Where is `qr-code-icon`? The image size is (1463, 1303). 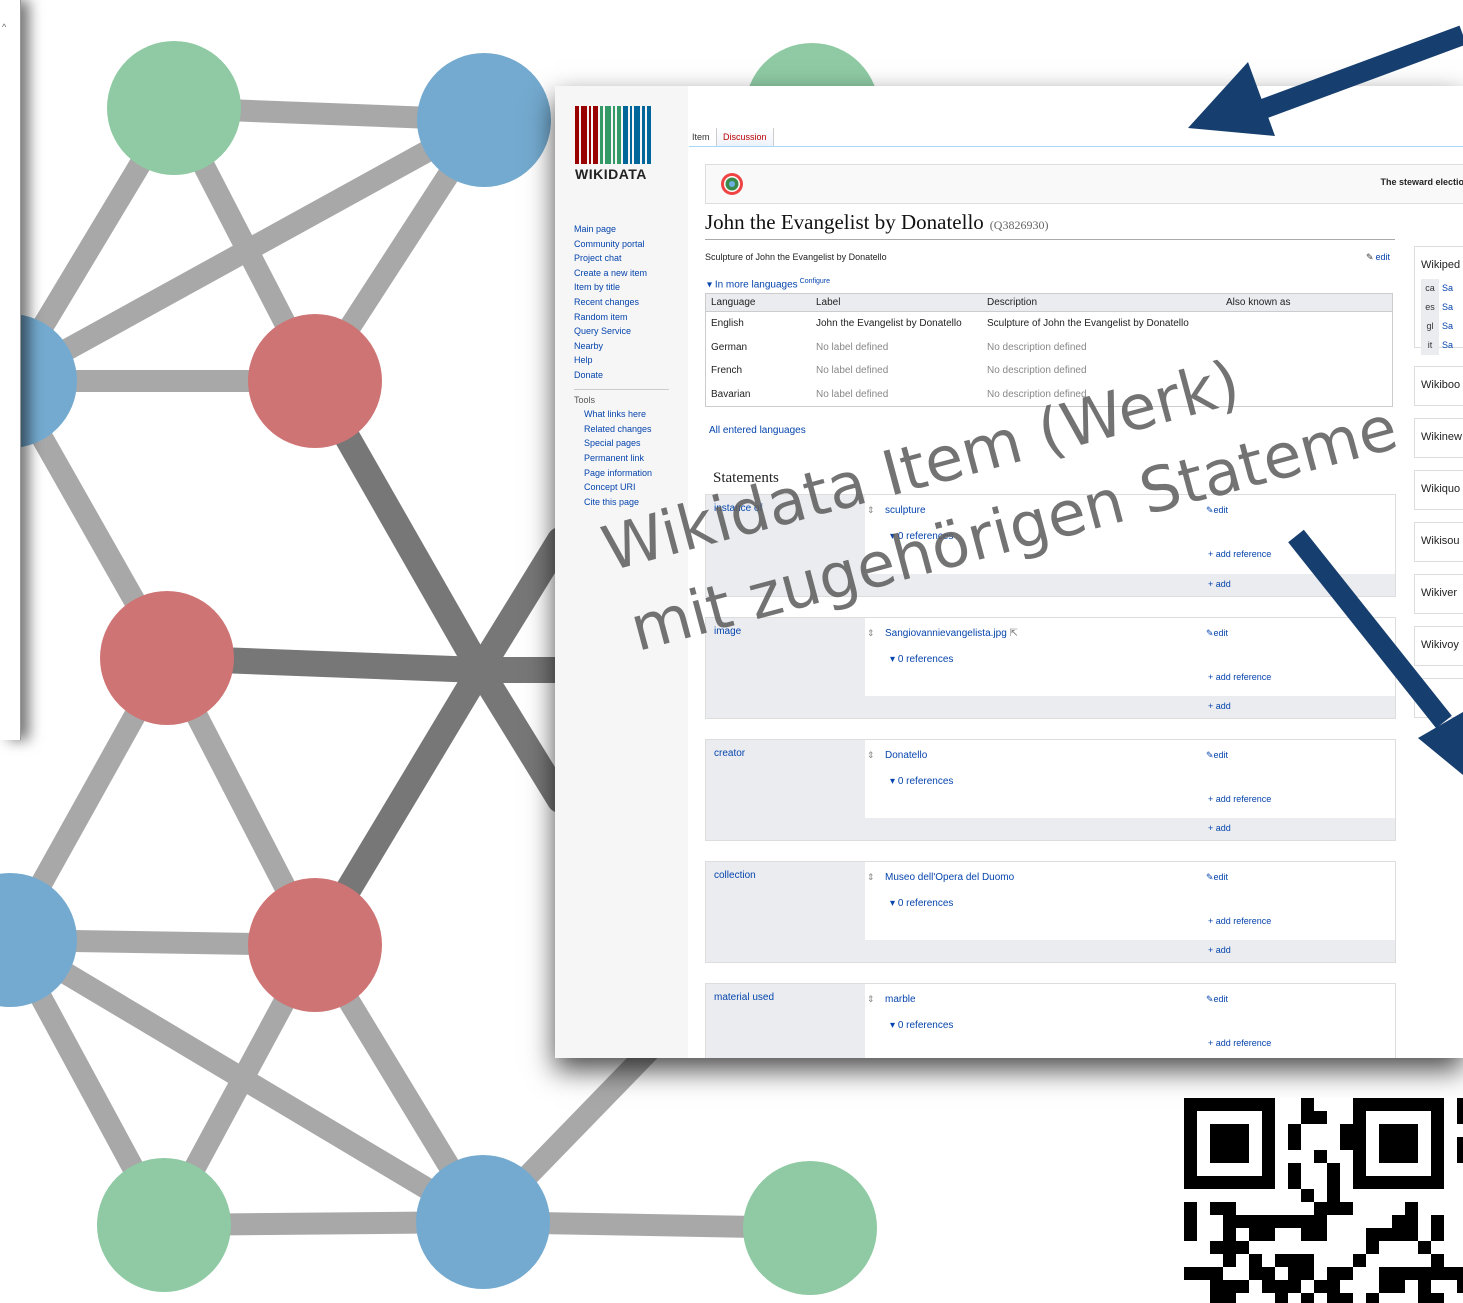
qr-code-icon is located at coordinates (1323, 1200).